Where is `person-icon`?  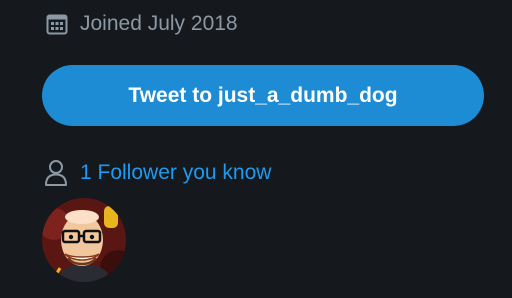
person-icon is located at coordinates (56, 173).